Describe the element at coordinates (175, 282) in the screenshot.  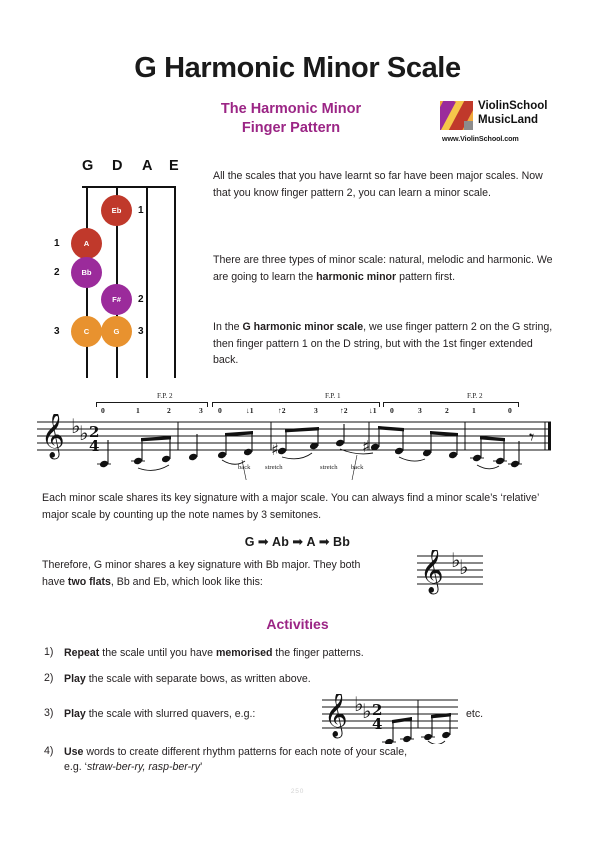
I see `string-line-e` at that location.